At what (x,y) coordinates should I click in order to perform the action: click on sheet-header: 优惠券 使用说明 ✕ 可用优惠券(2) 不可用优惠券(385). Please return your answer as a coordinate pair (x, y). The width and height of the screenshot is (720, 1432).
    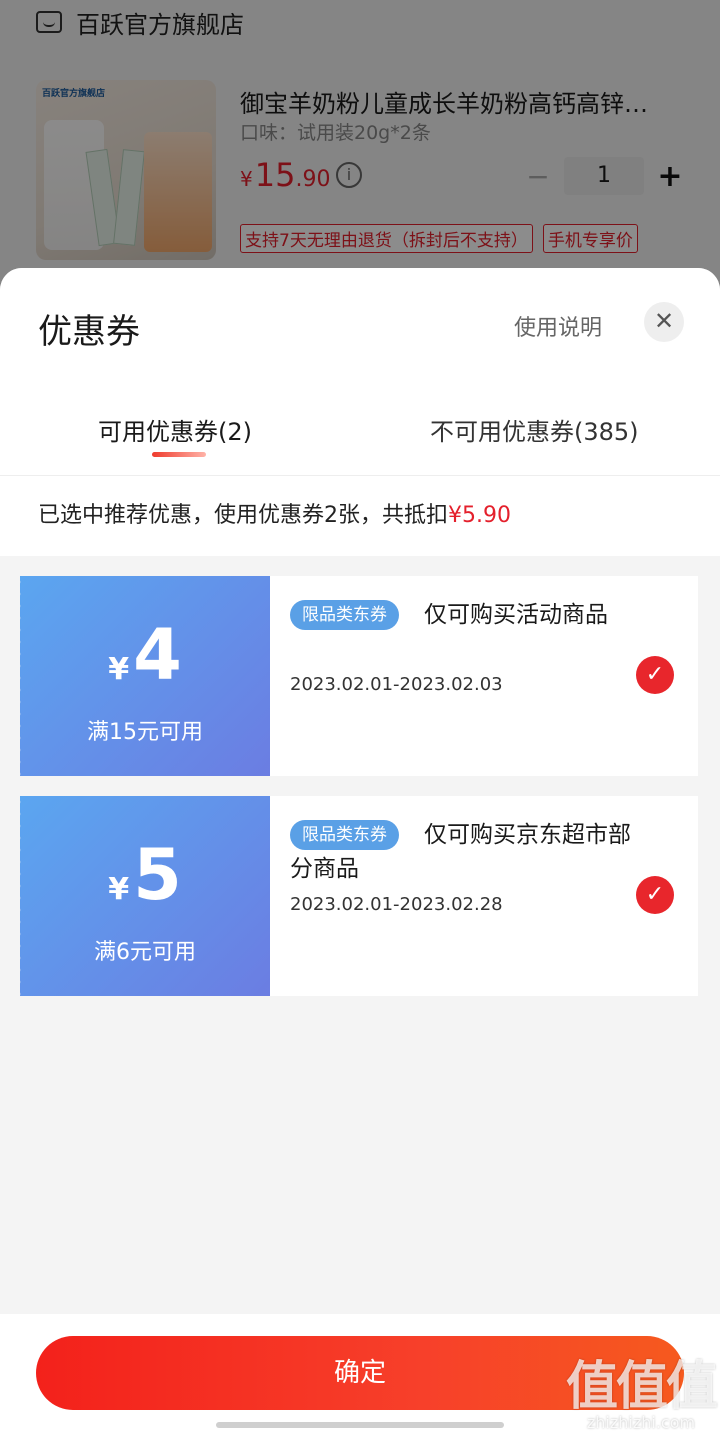
    Looking at the image, I should click on (360, 372).